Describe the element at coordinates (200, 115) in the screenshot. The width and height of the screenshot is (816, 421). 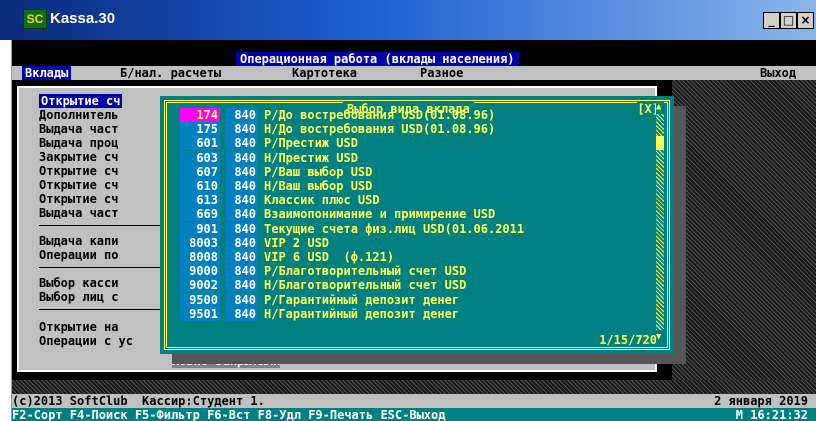
I see `deposit-code: 174` at that location.